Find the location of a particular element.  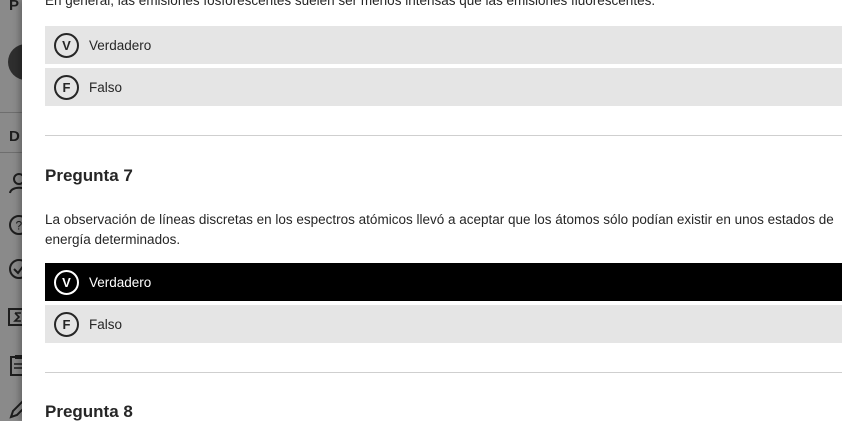

user-icon is located at coordinates (15, 183).